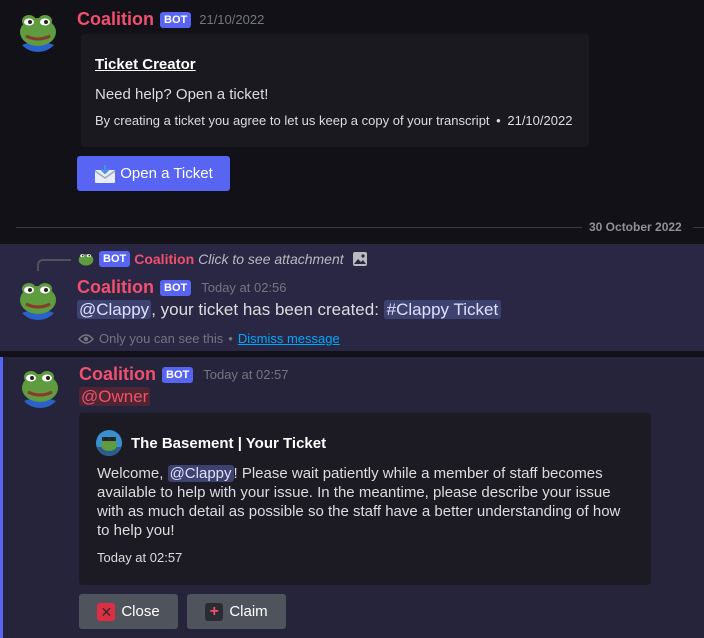  Describe the element at coordinates (391, 309) in the screenshot. I see `hash-icon: #` at that location.